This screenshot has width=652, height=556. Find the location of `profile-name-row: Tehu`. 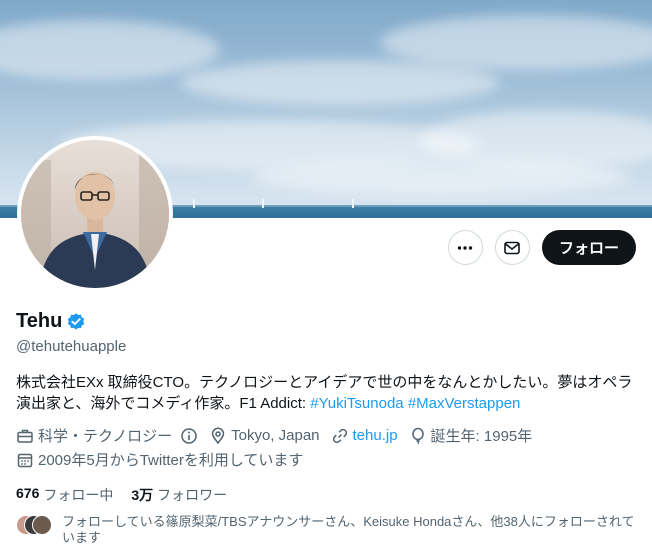

profile-name-row: Tehu is located at coordinates (51, 321).